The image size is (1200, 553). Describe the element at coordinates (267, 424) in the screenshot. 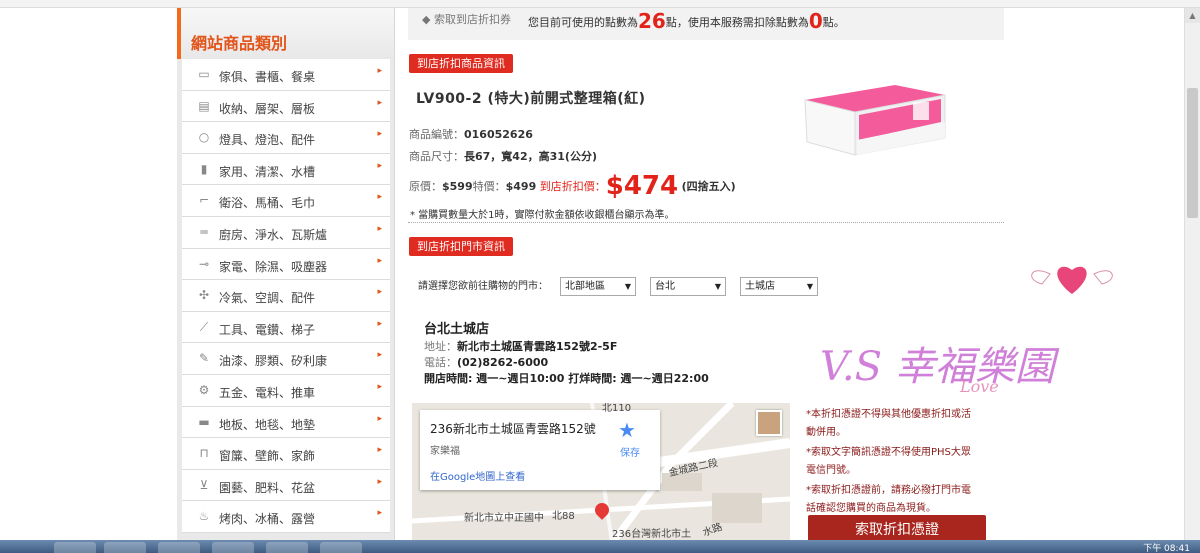

I see `sidebar-category-label: 地板、地毯、地墊` at that location.